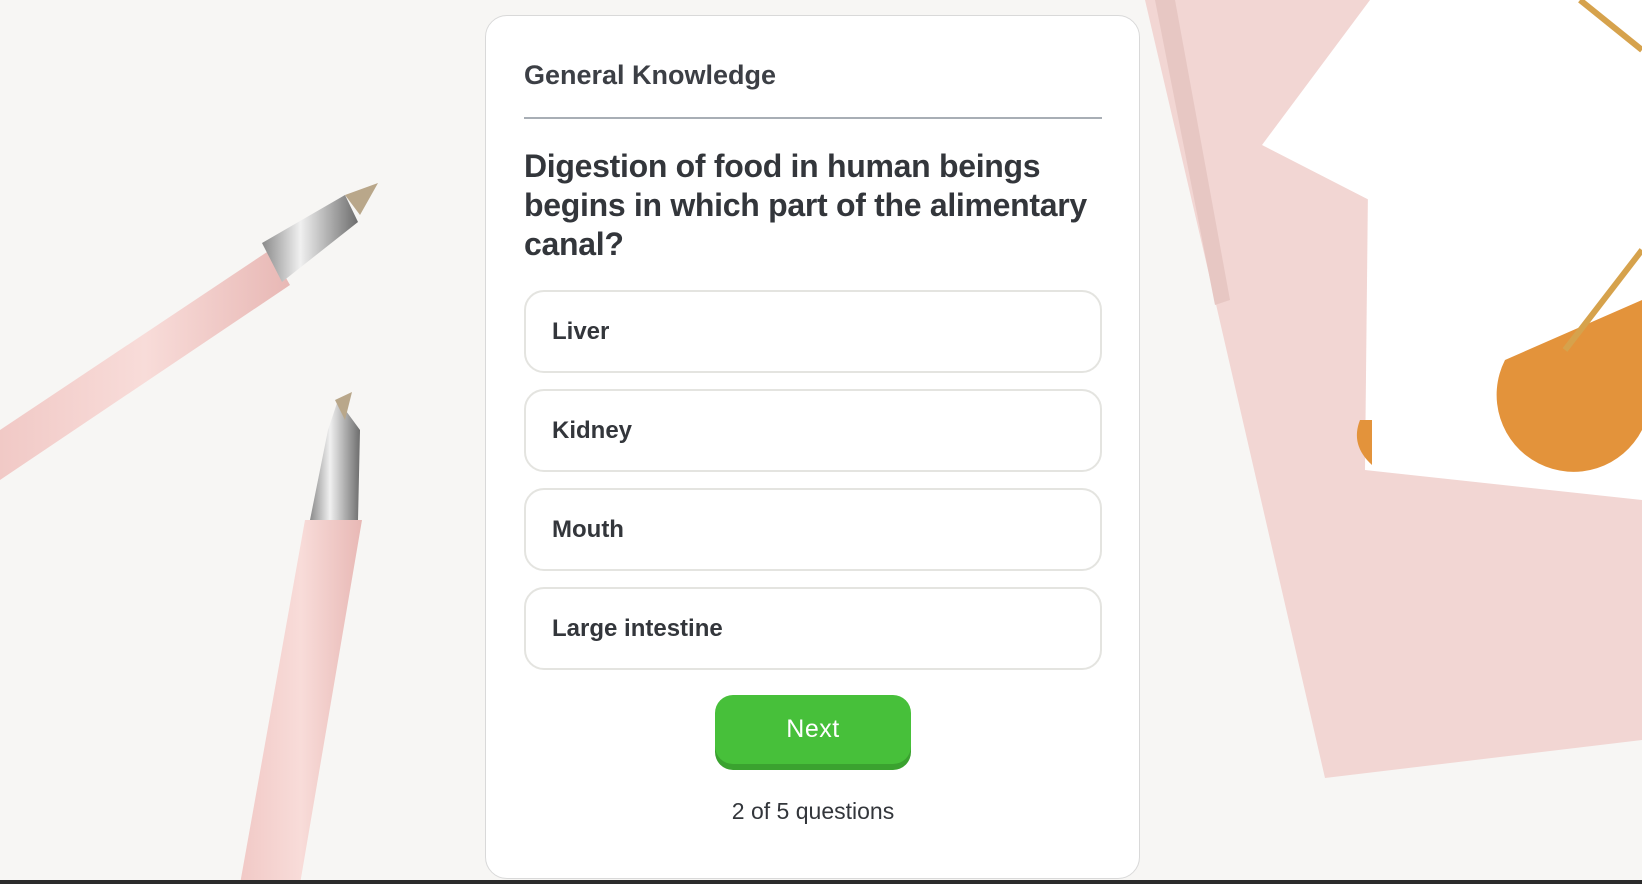 The height and width of the screenshot is (884, 1642). What do you see at coordinates (813, 529) in the screenshot?
I see `answer-option-mouth: Mouth` at bounding box center [813, 529].